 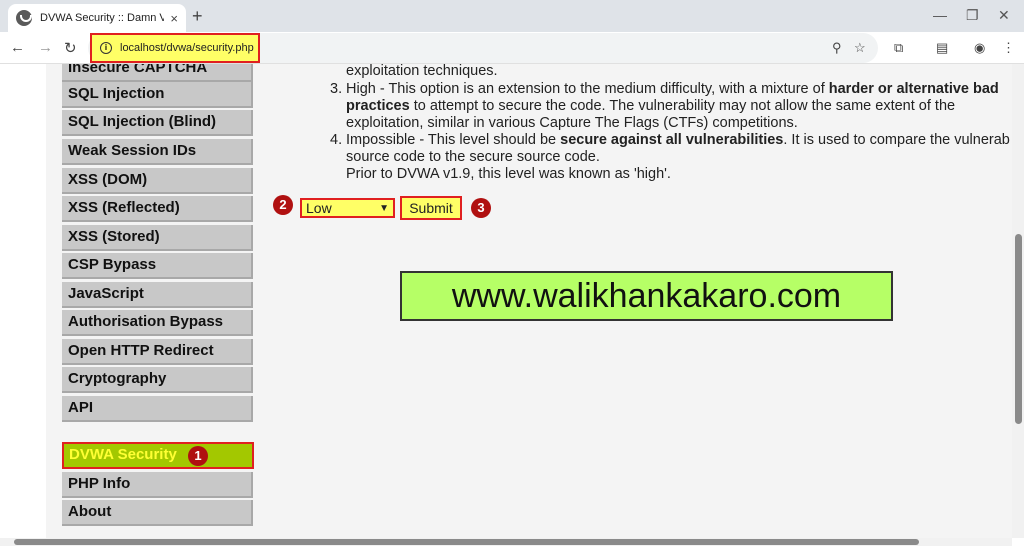 What do you see at coordinates (157, 485) in the screenshot?
I see `sidebar-item-php-info: PHP Info` at bounding box center [157, 485].